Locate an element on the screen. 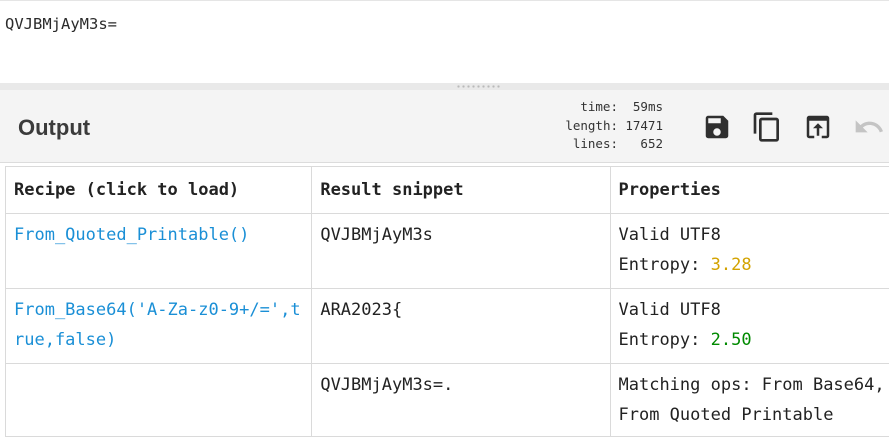 The width and height of the screenshot is (889, 440). stat-time-value: 59ms is located at coordinates (647, 106).